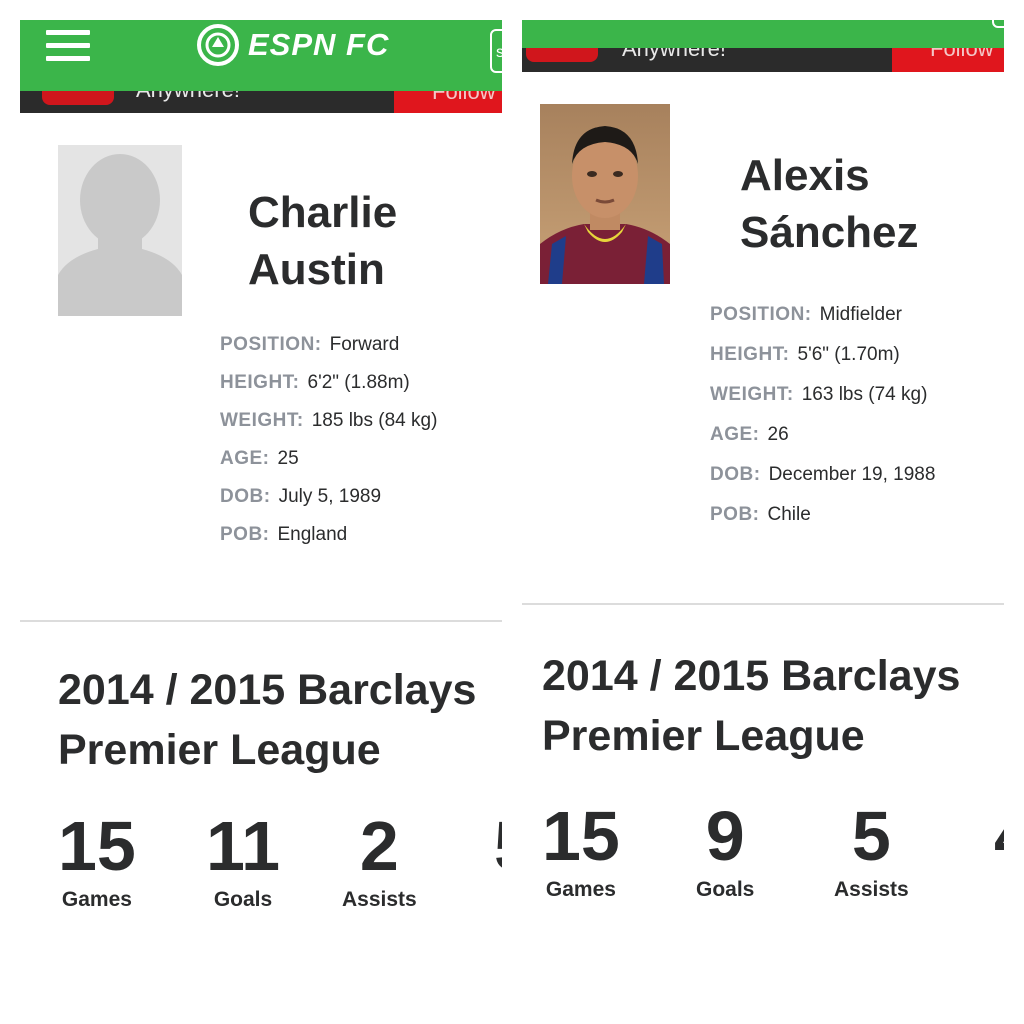 This screenshot has width=1024, height=1024. I want to click on info-value: 6'2" (1.88m), so click(358, 382).